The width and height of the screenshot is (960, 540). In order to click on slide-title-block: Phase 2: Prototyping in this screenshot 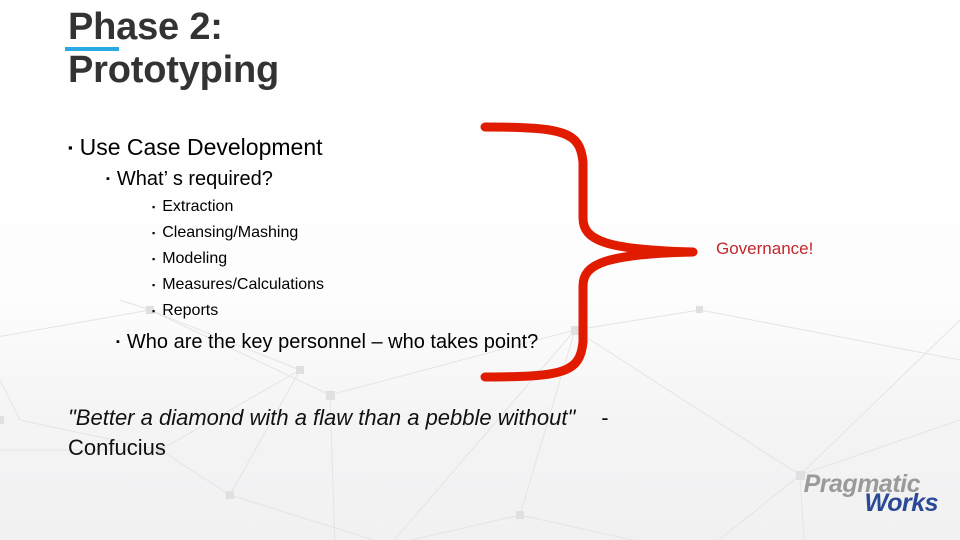, I will do `click(346, 48)`.